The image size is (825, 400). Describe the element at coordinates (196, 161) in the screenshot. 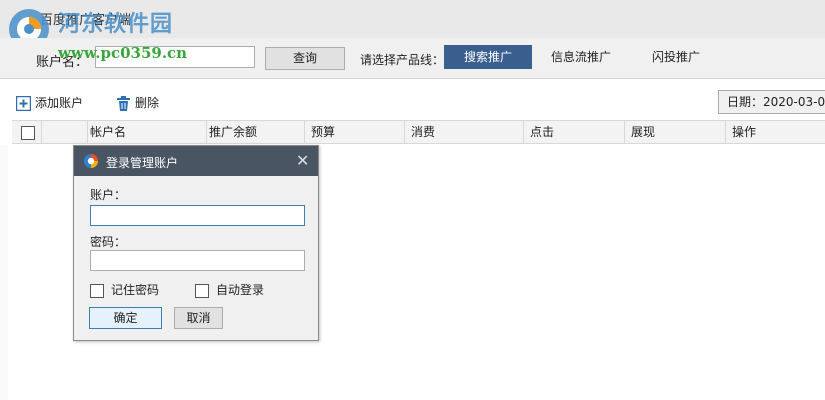

I see `dialog-title-bar: 登录管理账户 ✕` at that location.